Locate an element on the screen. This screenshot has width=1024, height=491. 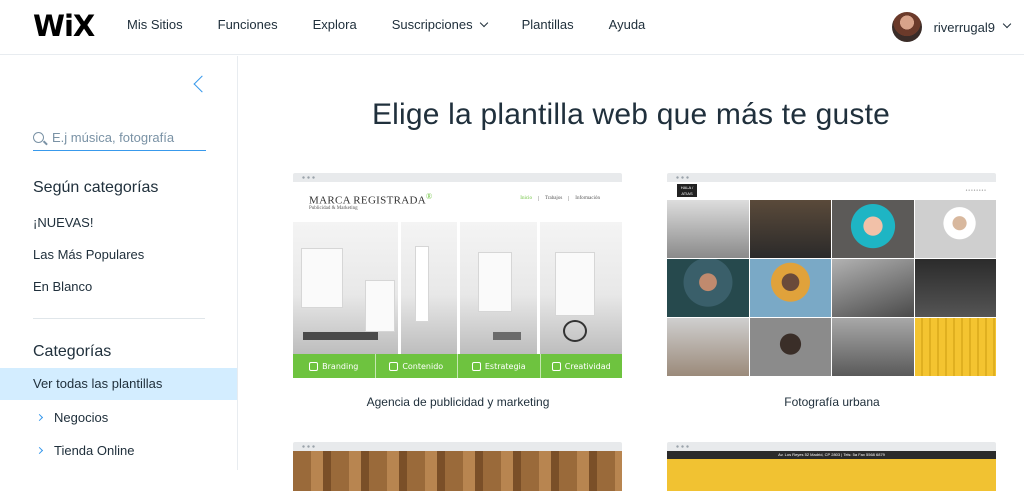
template-logo: HALA / ATIAS is located at coordinates (687, 190).